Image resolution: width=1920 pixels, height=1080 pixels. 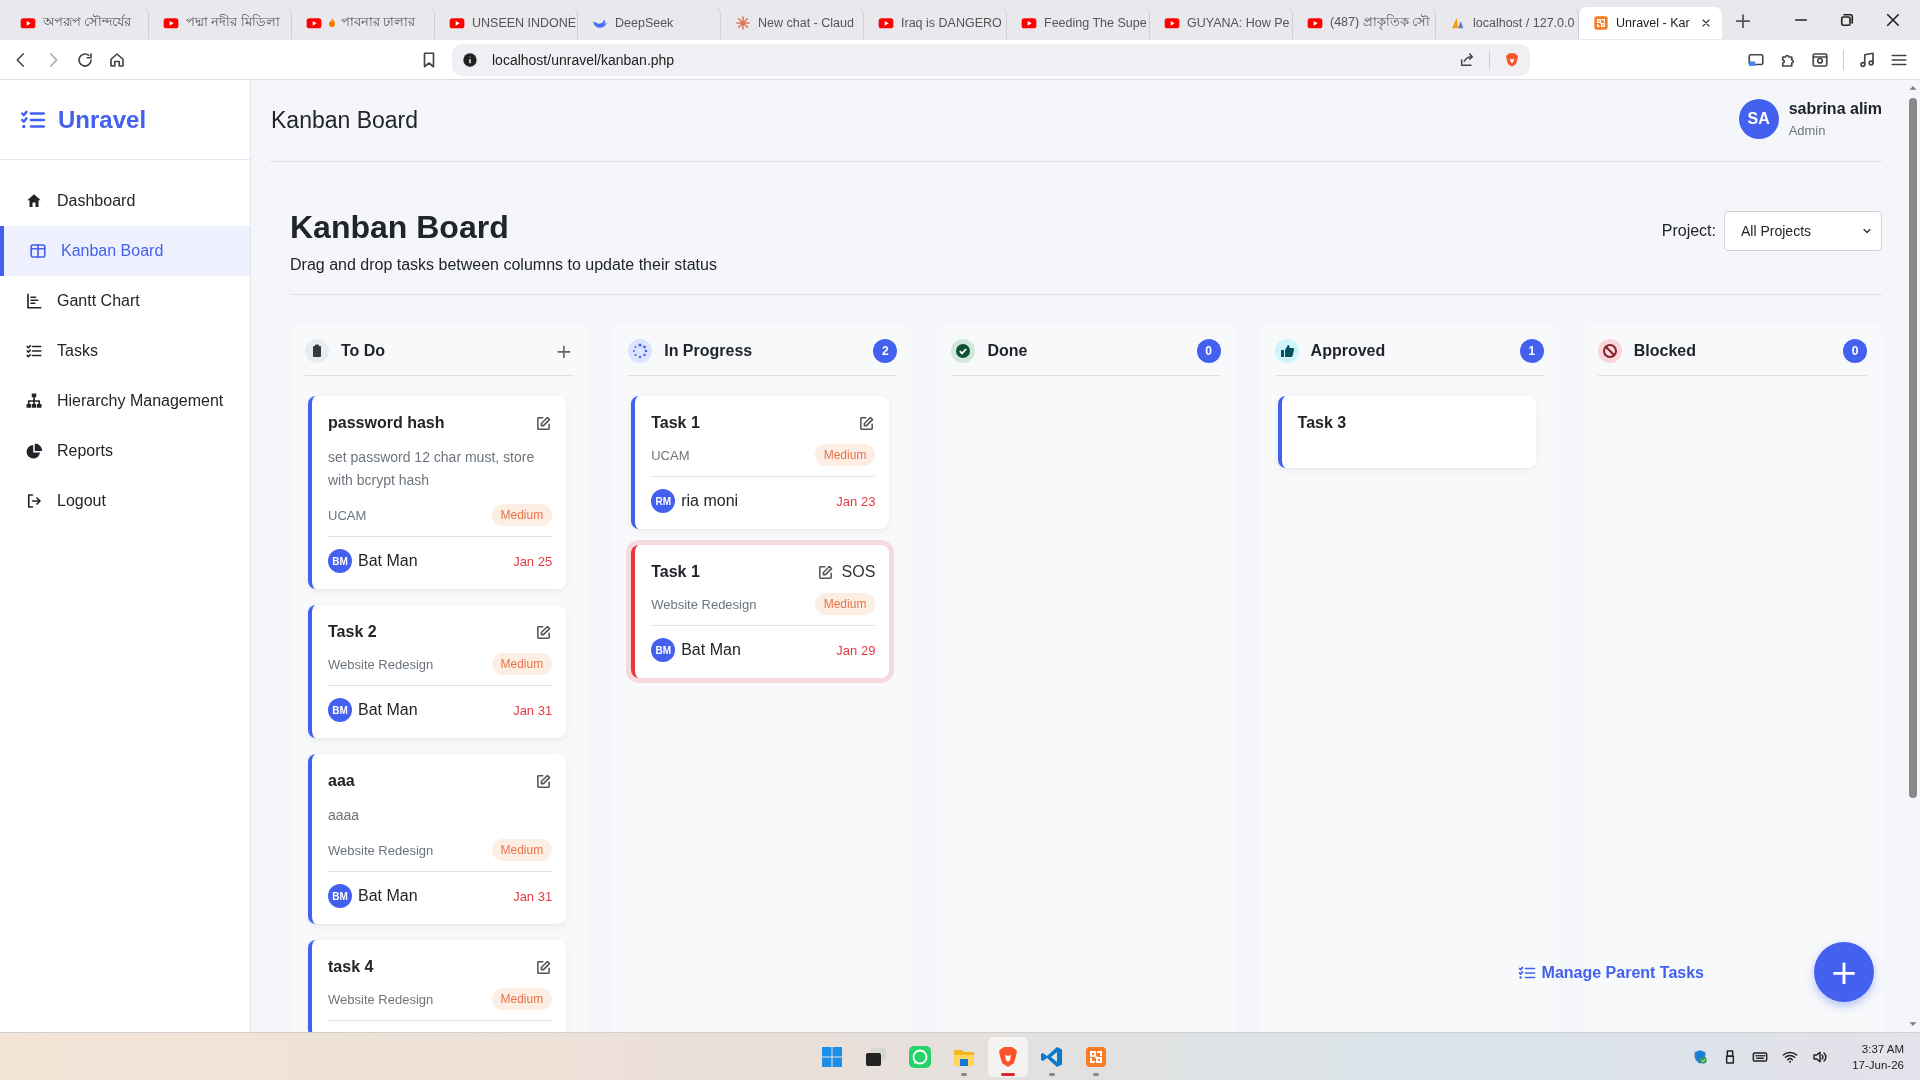 What do you see at coordinates (432, 469) in the screenshot?
I see `task-description: set password 12 char must, store with bcrypt hash` at bounding box center [432, 469].